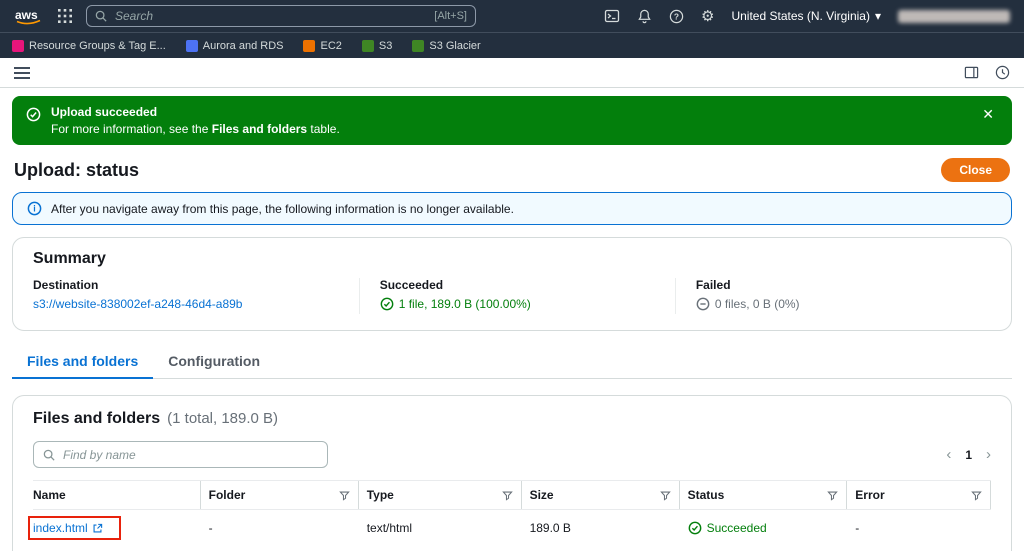  What do you see at coordinates (988, 114) in the screenshot?
I see `dismiss-flashbar-button: ✕` at bounding box center [988, 114].